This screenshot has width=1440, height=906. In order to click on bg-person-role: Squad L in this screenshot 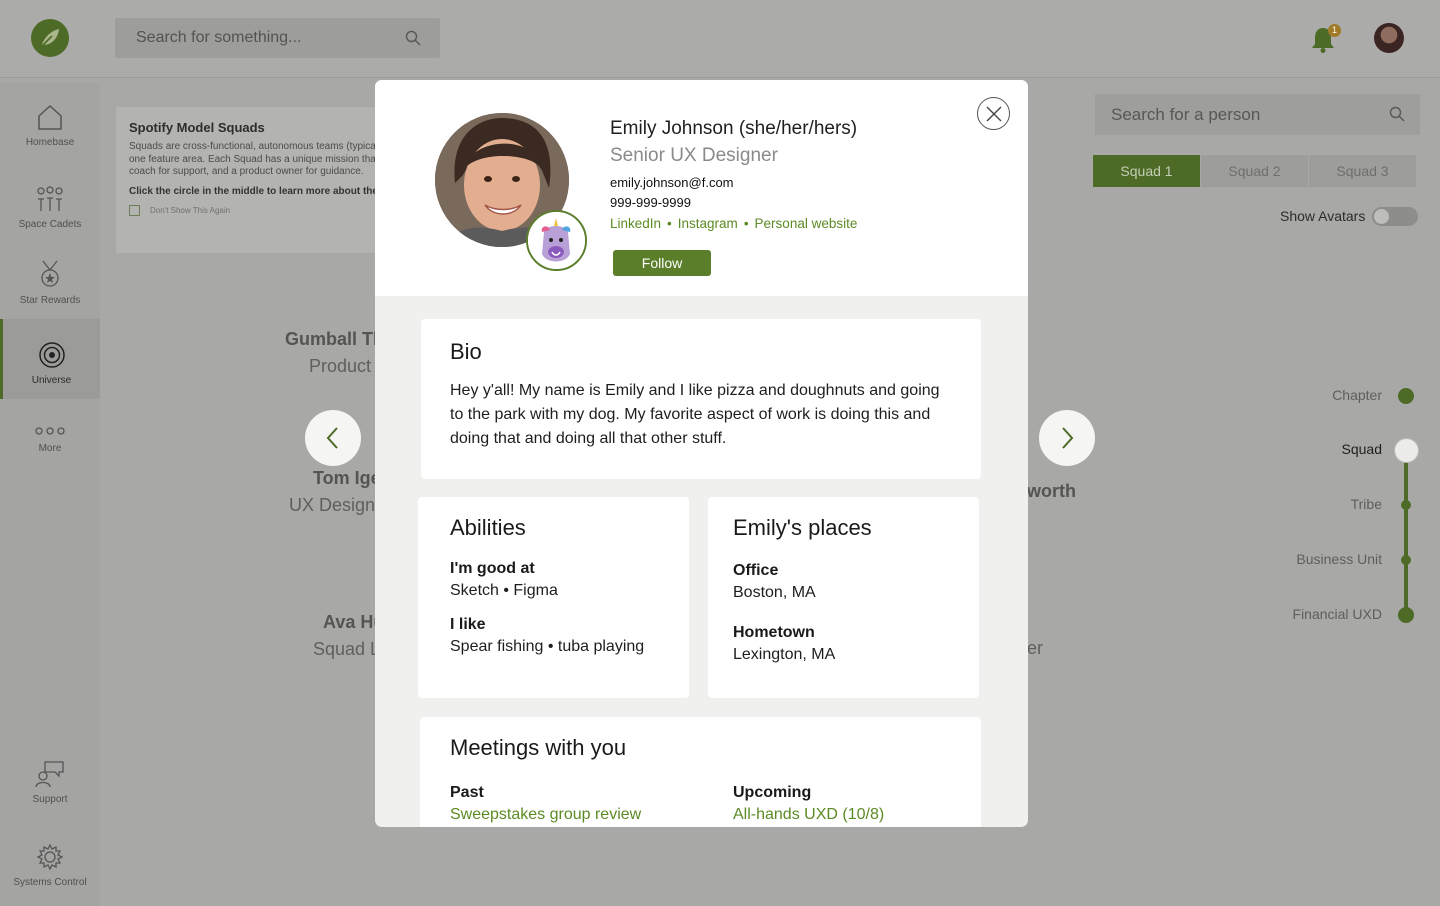, I will do `click(347, 649)`.